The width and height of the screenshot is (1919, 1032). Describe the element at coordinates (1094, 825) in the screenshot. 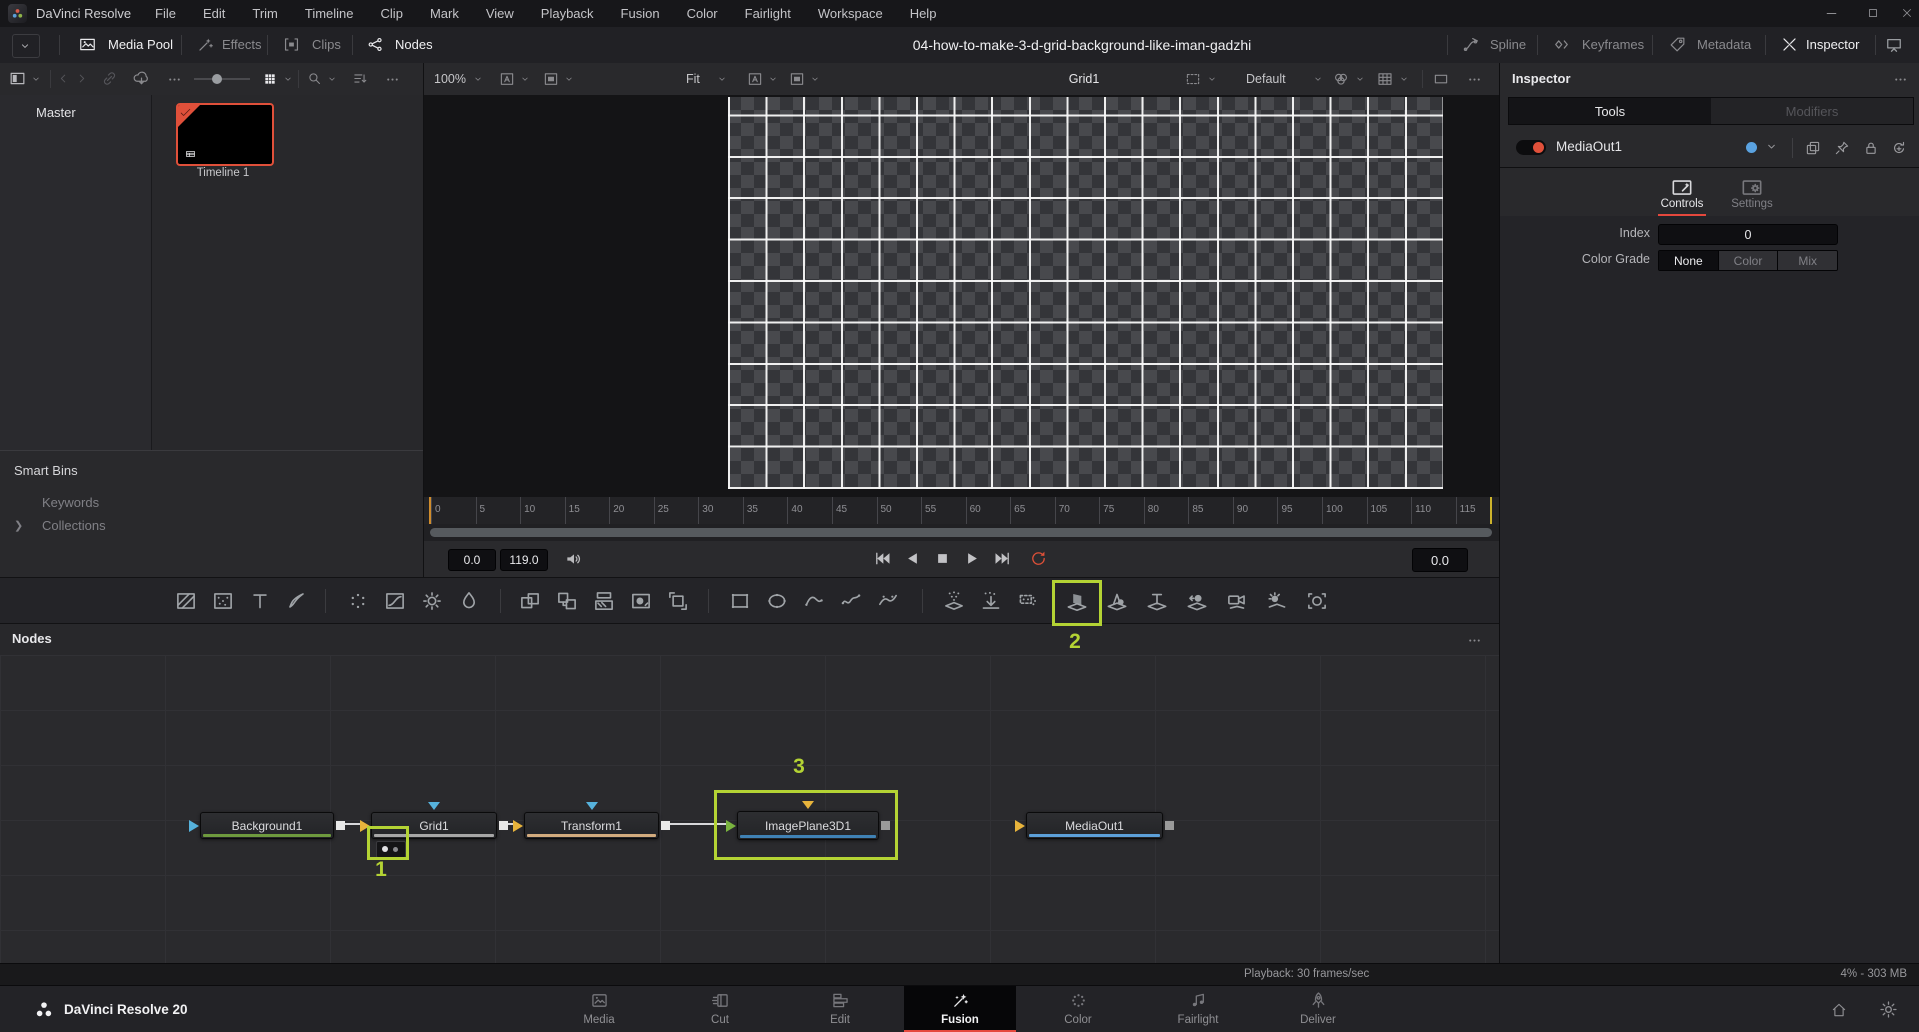

I see `node-mediaout1: MediaOut1` at that location.